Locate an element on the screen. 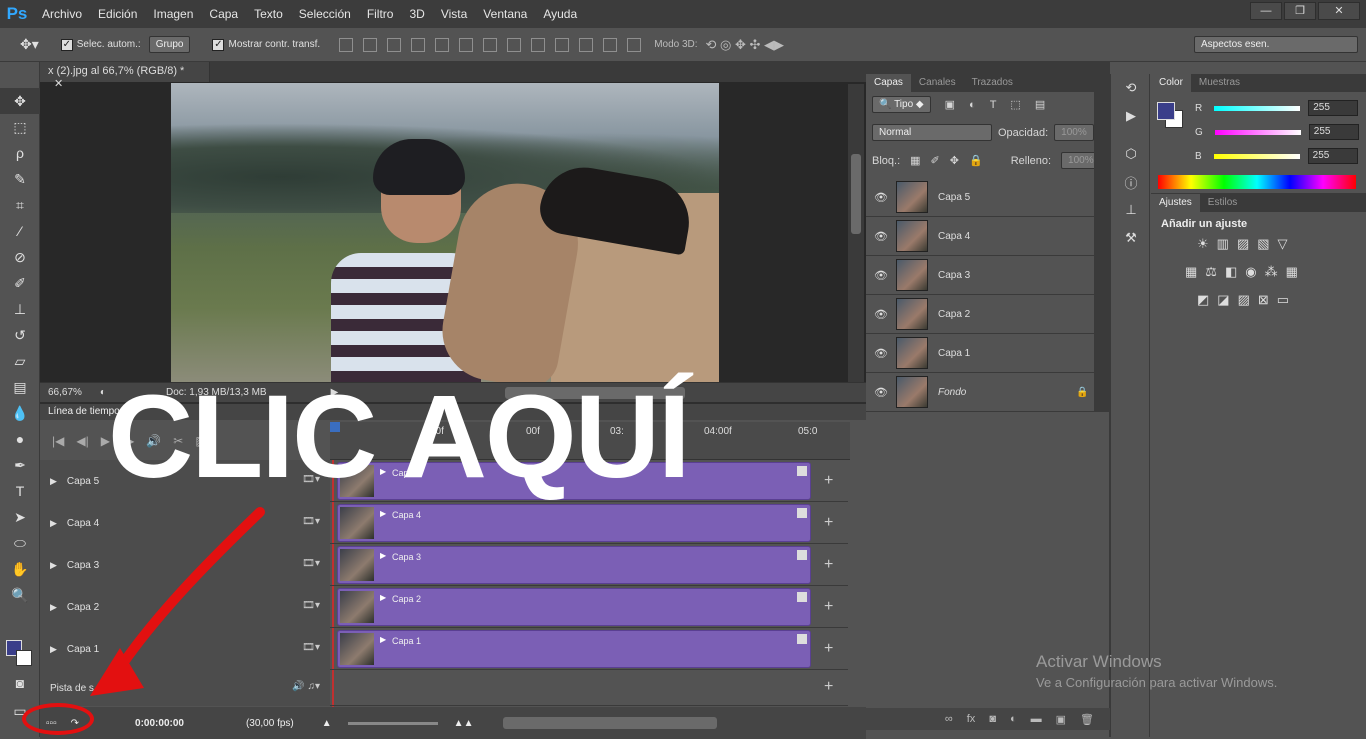  levels-icon: ▥ is located at coordinates (1223, 244).